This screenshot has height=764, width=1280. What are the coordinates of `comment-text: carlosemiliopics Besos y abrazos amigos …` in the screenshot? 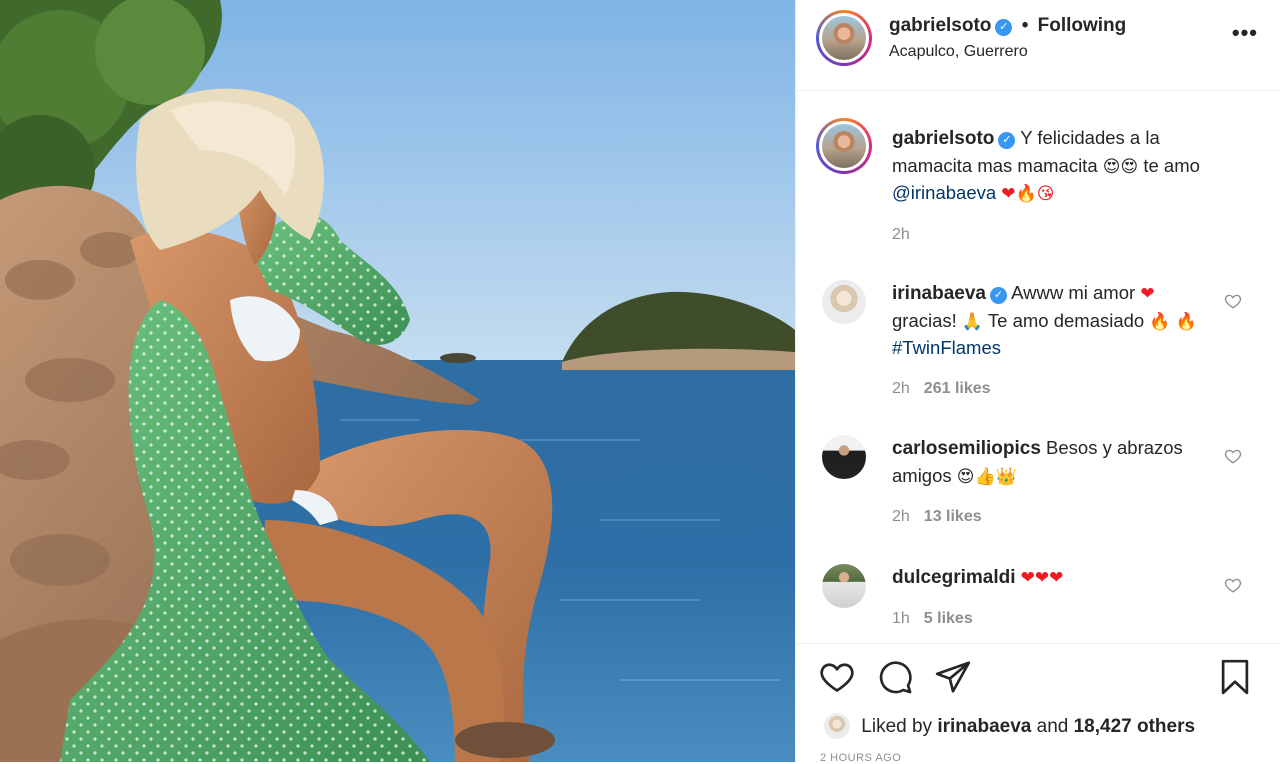 It's located at (1046, 462).